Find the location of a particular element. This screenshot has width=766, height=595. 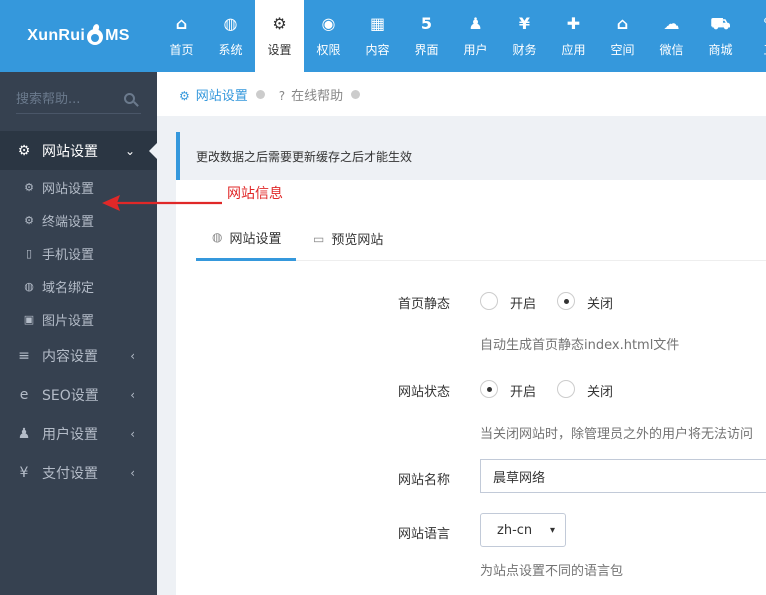

html5-icon: 5 is located at coordinates (426, 23).